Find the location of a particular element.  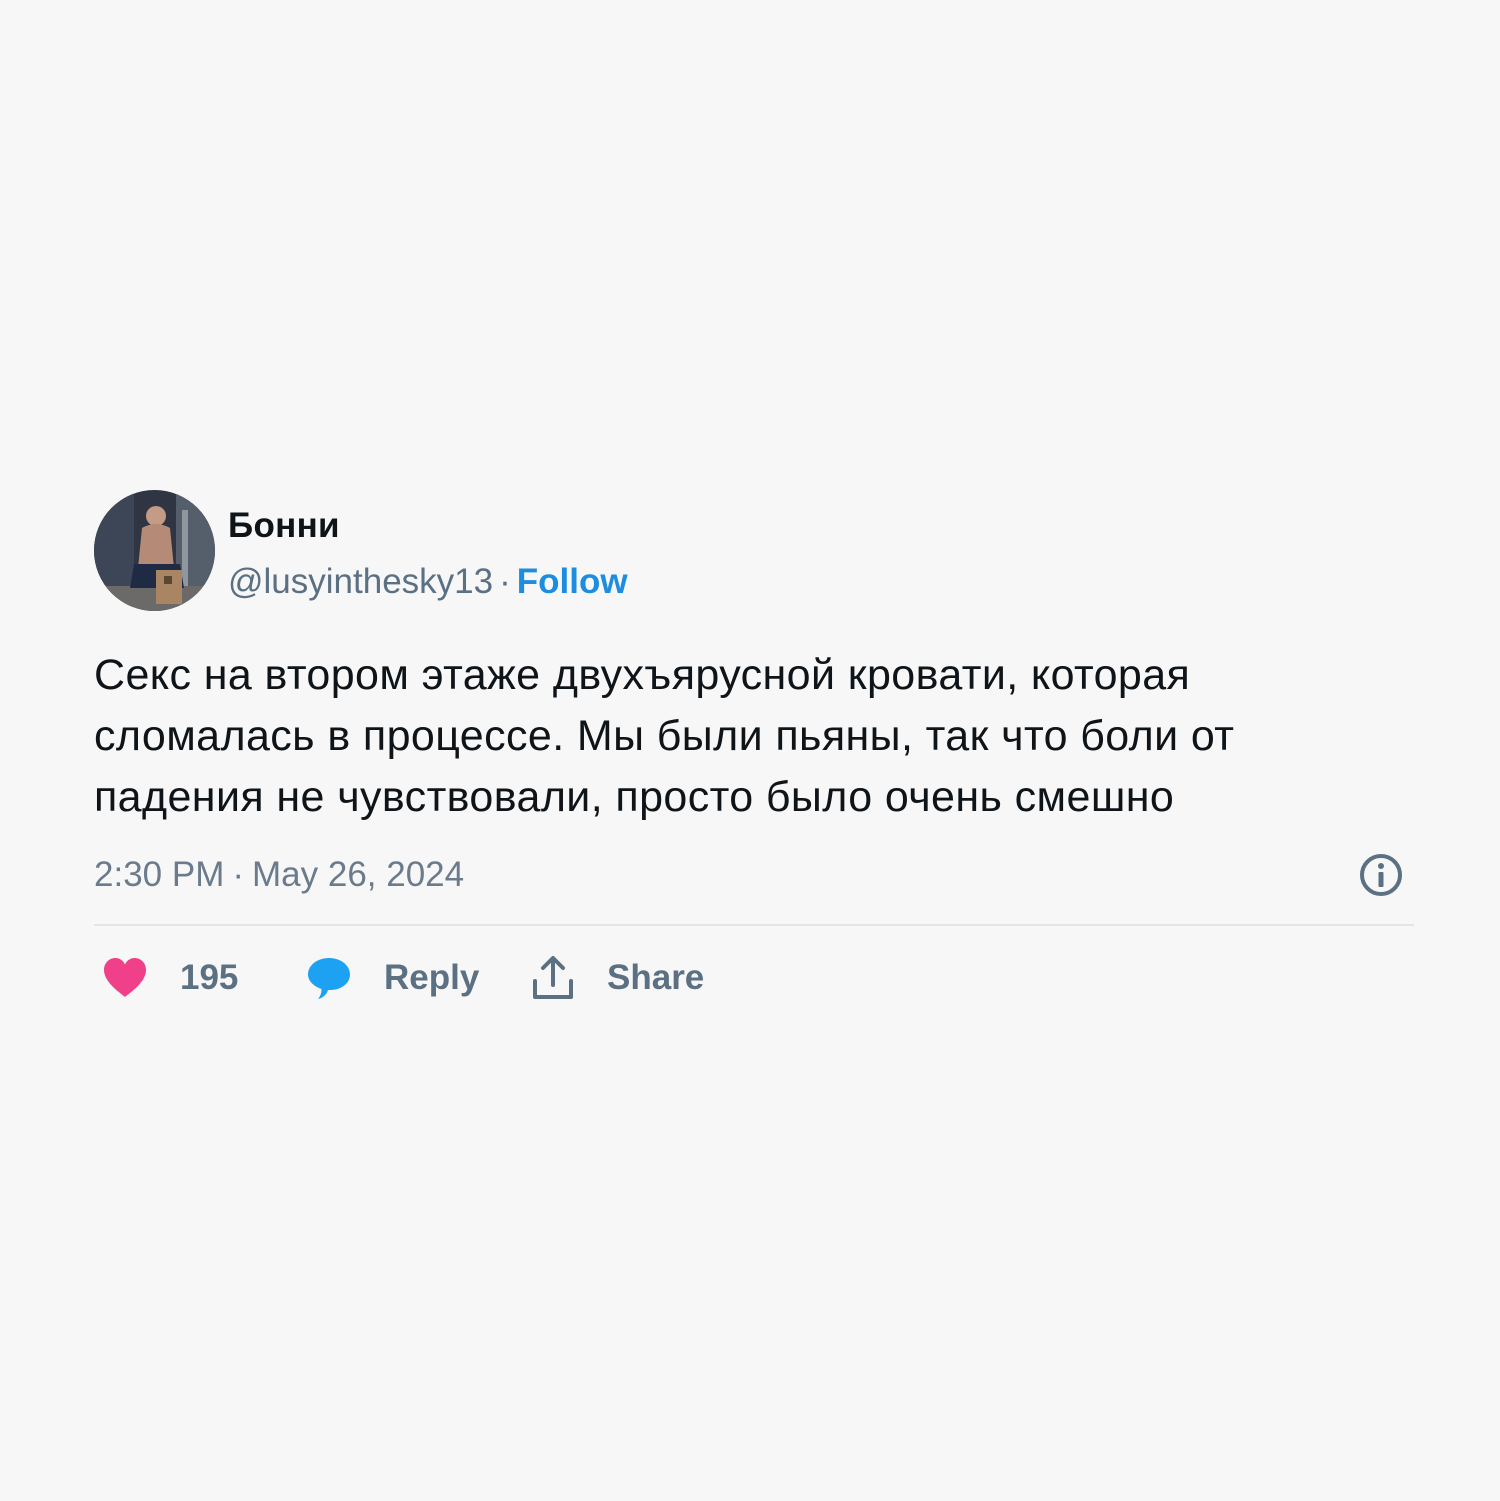

avatar-photo is located at coordinates (154, 550).